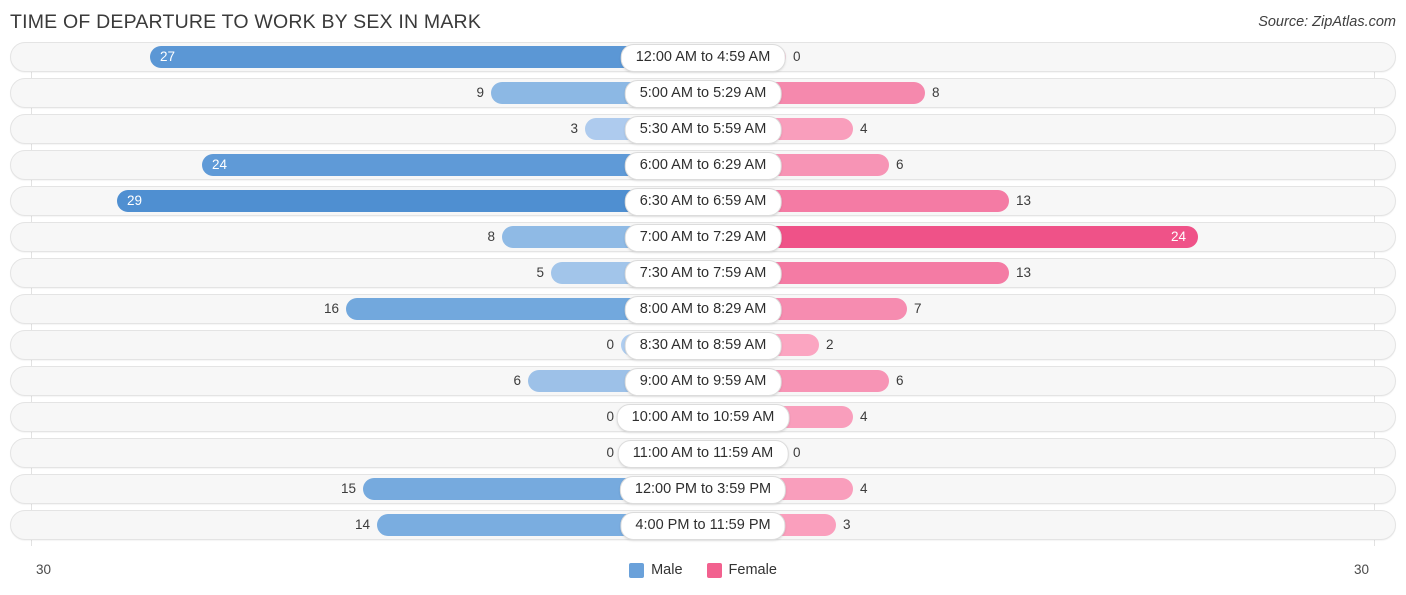  What do you see at coordinates (1049, 345) in the screenshot?
I see `female-half: 2` at bounding box center [1049, 345].